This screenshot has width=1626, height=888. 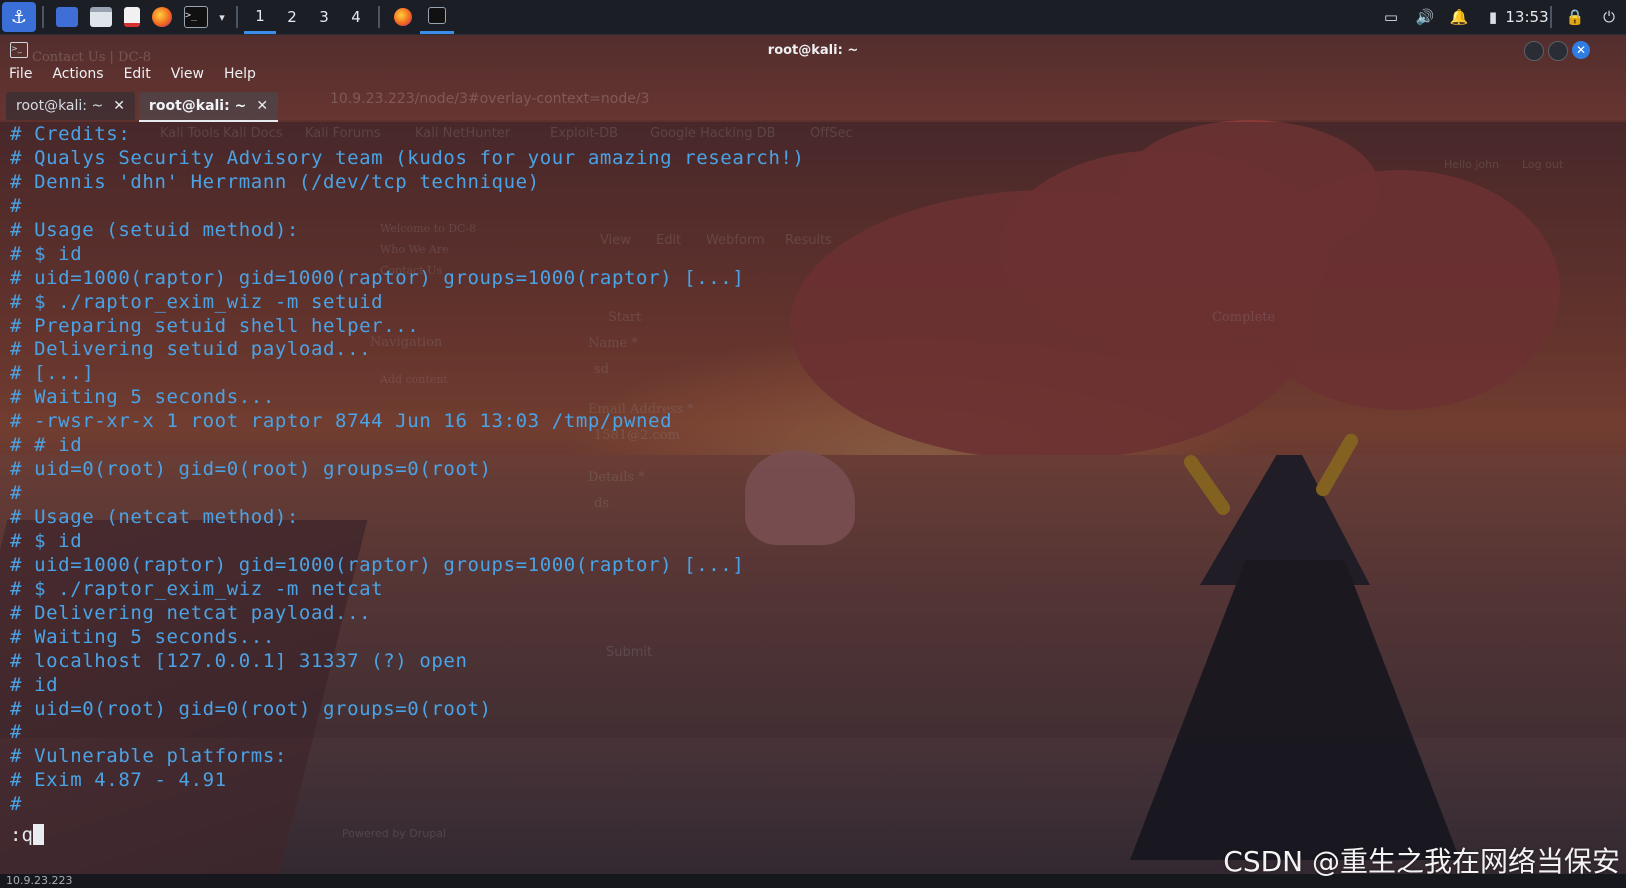 I want to click on taskbar-terminal-icon, so click(x=437, y=17).